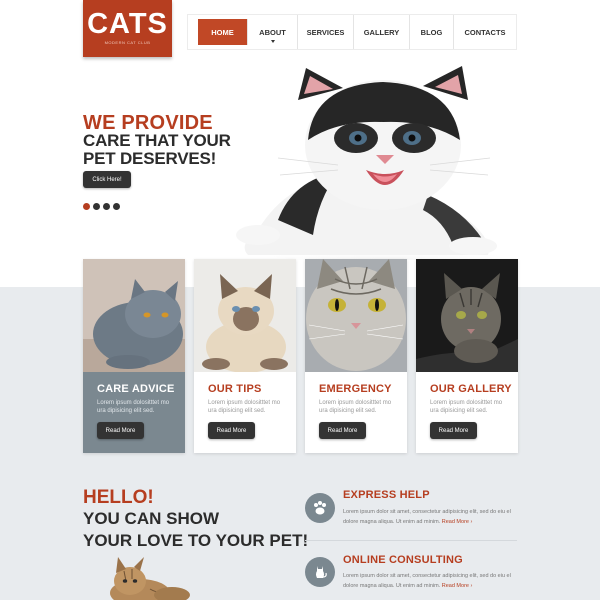 This screenshot has width=600, height=600. Describe the element at coordinates (386, 495) in the screenshot. I see `service-title: EXPRESS HELP` at that location.